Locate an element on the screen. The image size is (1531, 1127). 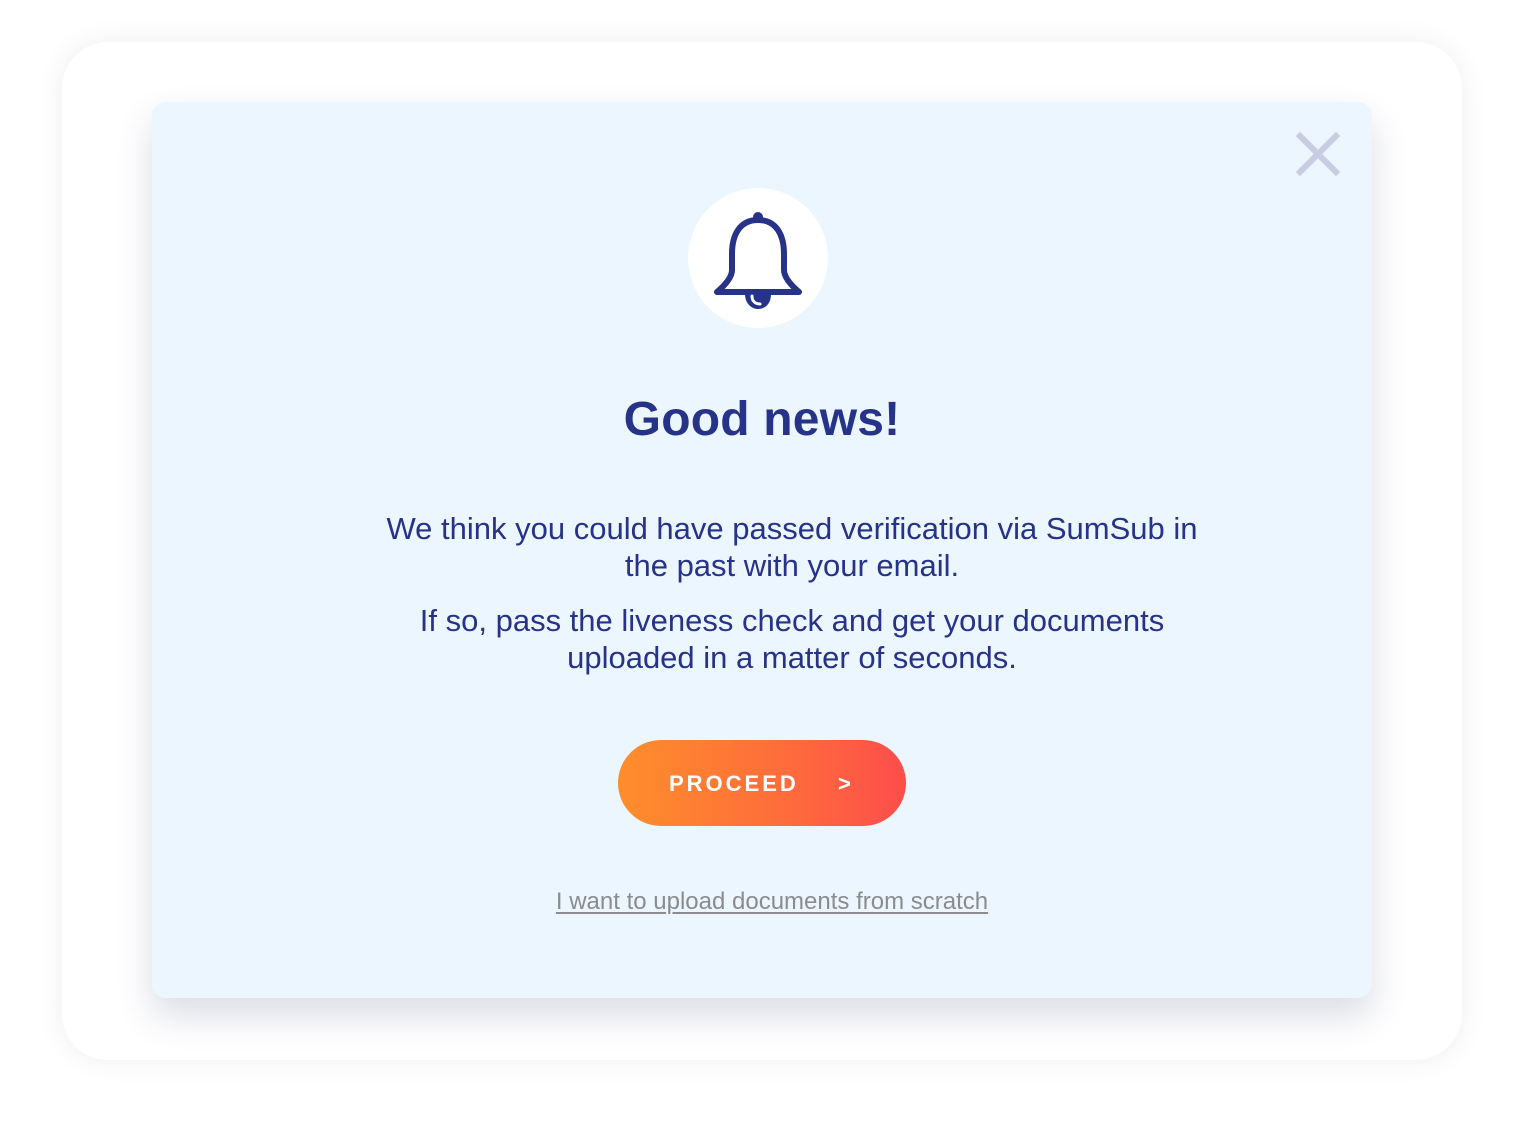
info-paragraph-1-line-2: the past with your email. is located at coordinates (792, 565).